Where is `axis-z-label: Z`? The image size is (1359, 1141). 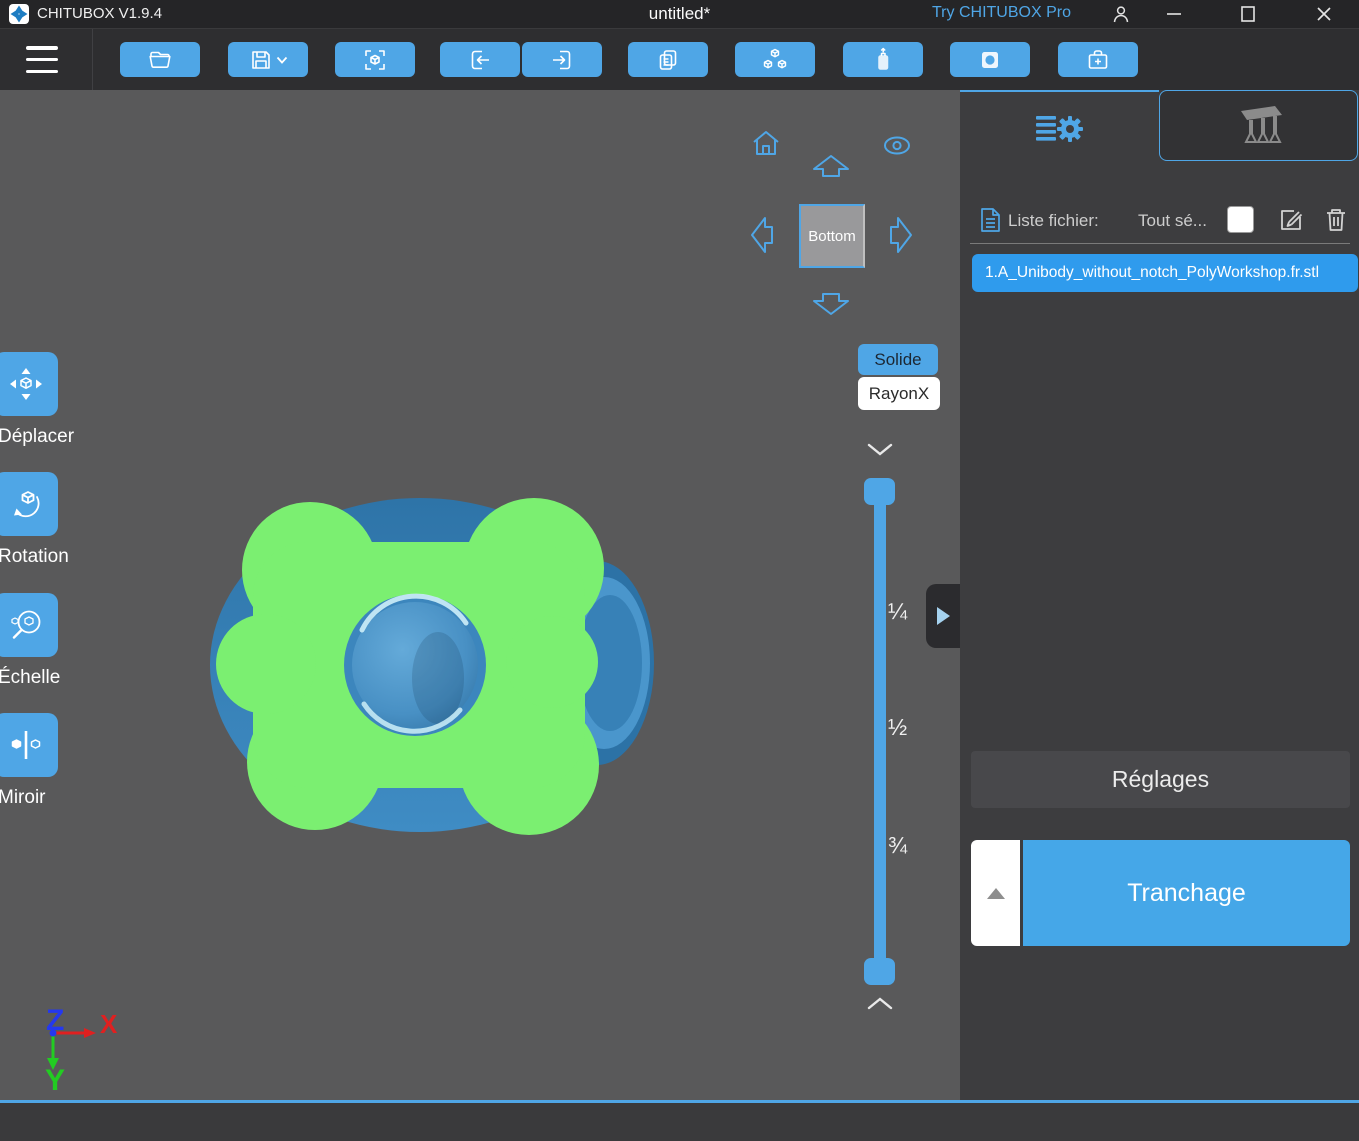 axis-z-label: Z is located at coordinates (55, 1020).